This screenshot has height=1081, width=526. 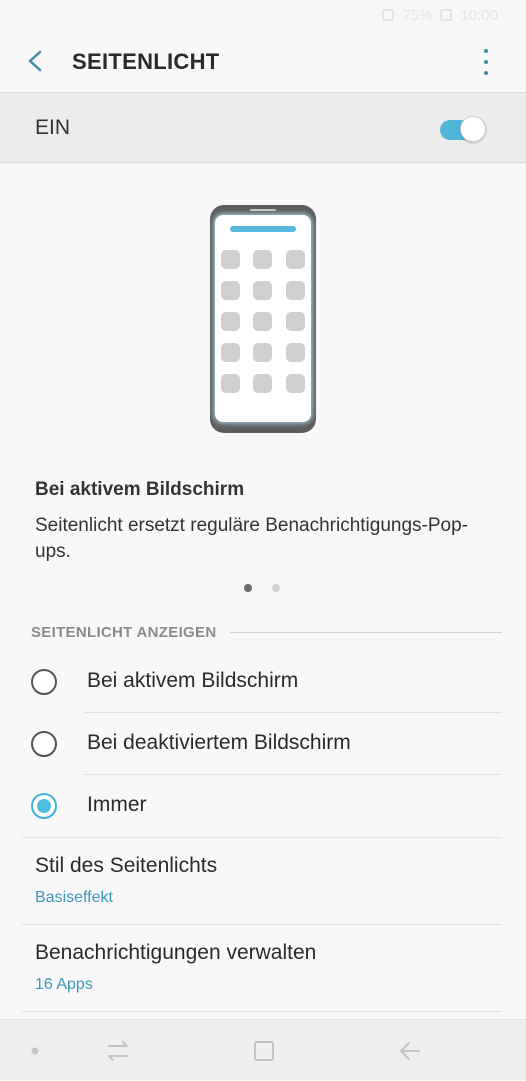 I want to click on radio-option-active-screen: Bei aktivem Bildschirm, so click(x=263, y=682).